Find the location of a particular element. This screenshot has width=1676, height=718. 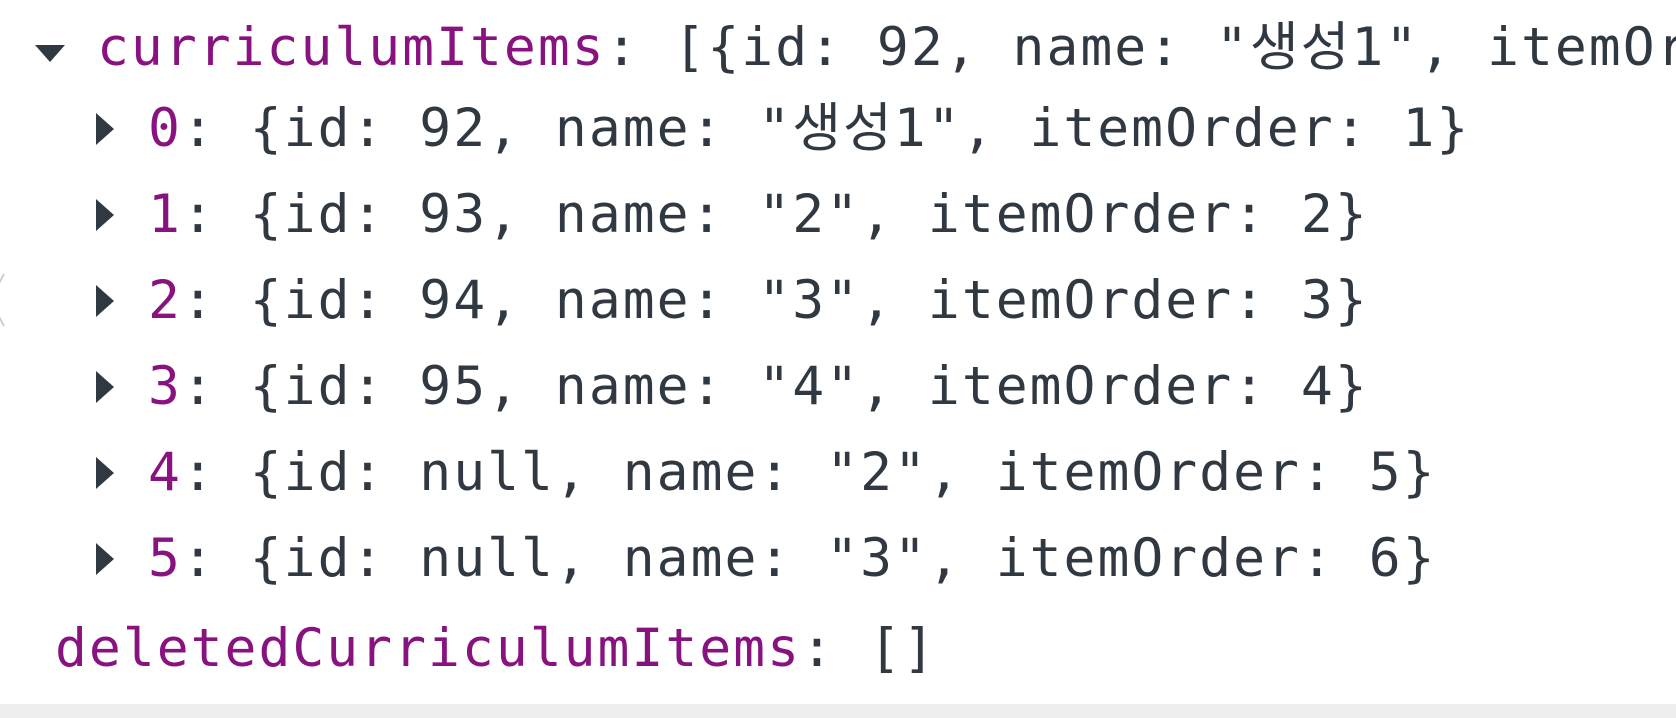

item-preview: {id: null, name: "2", itemOrder: 5} is located at coordinates (843, 472).